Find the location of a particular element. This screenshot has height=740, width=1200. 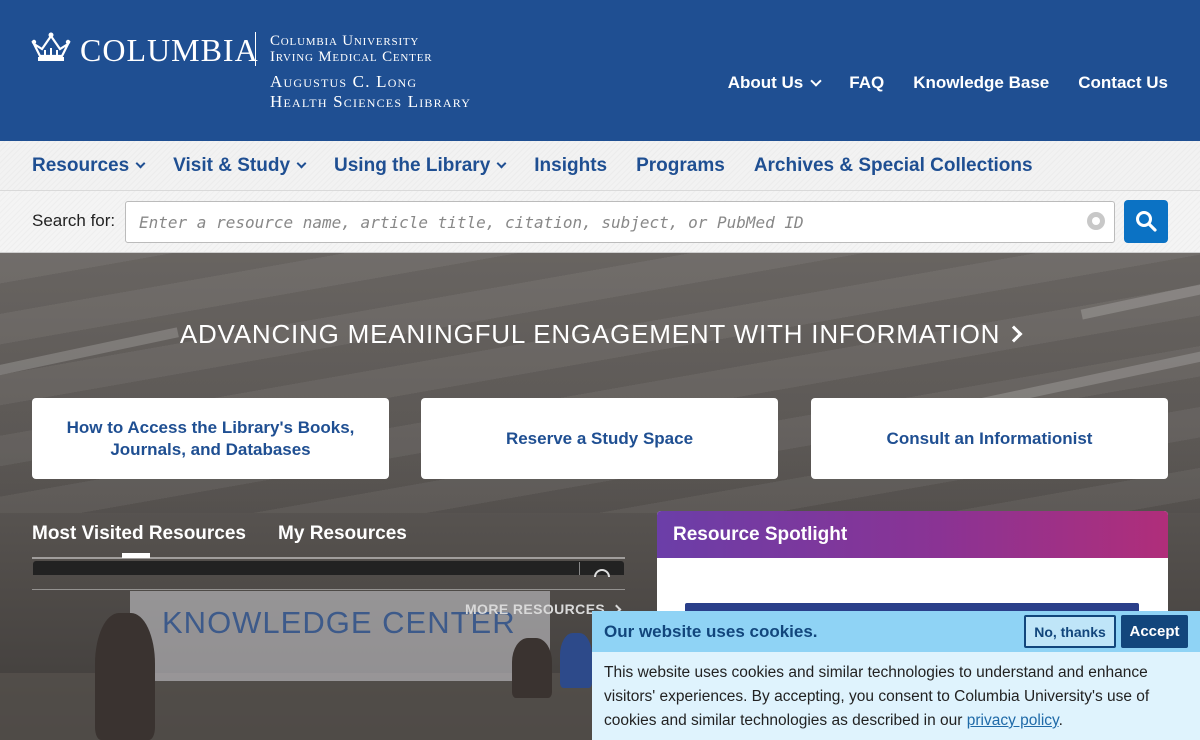

nav-label: Using the Library is located at coordinates (412, 165).